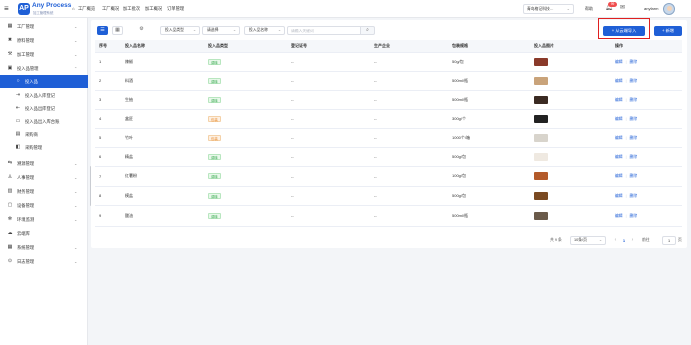  Describe the element at coordinates (44, 9) in the screenshot. I see `app-logo: AP Any Process 加工管理系统` at that location.